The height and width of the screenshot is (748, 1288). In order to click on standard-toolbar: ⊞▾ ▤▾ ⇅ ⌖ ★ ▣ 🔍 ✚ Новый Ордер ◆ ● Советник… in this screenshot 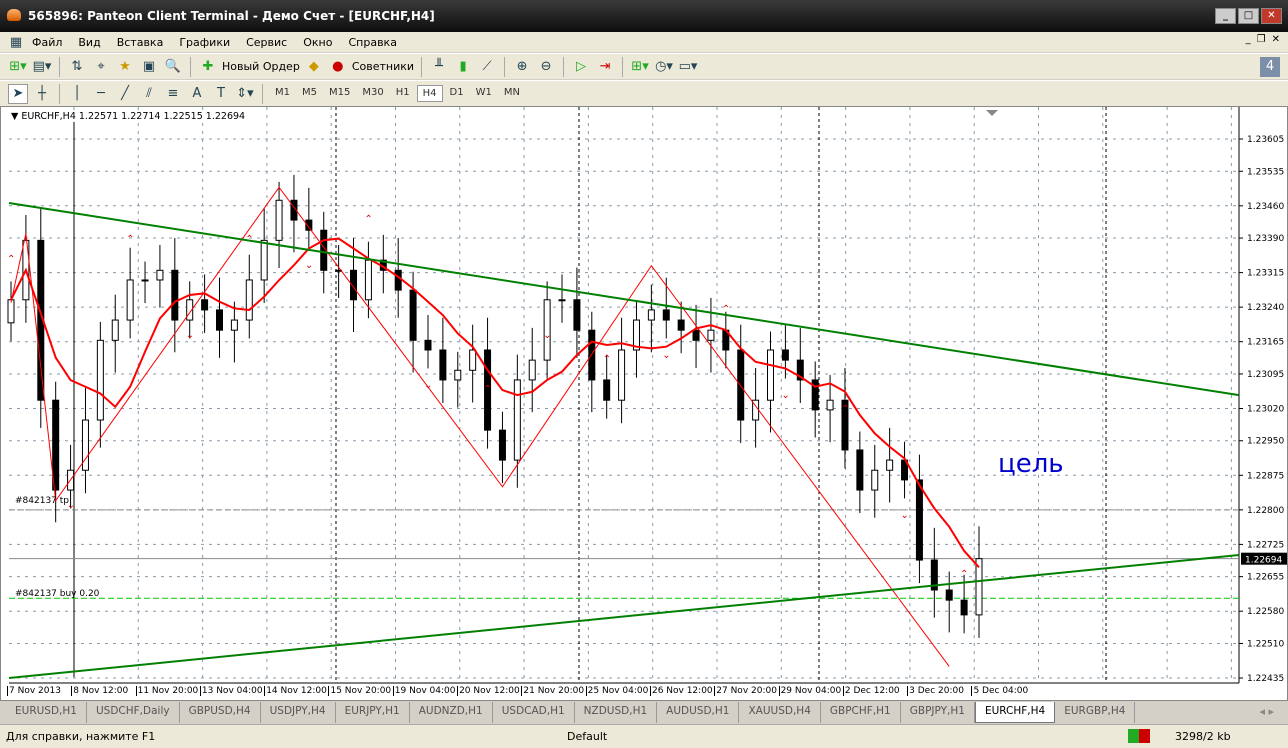, I will do `click(644, 66)`.